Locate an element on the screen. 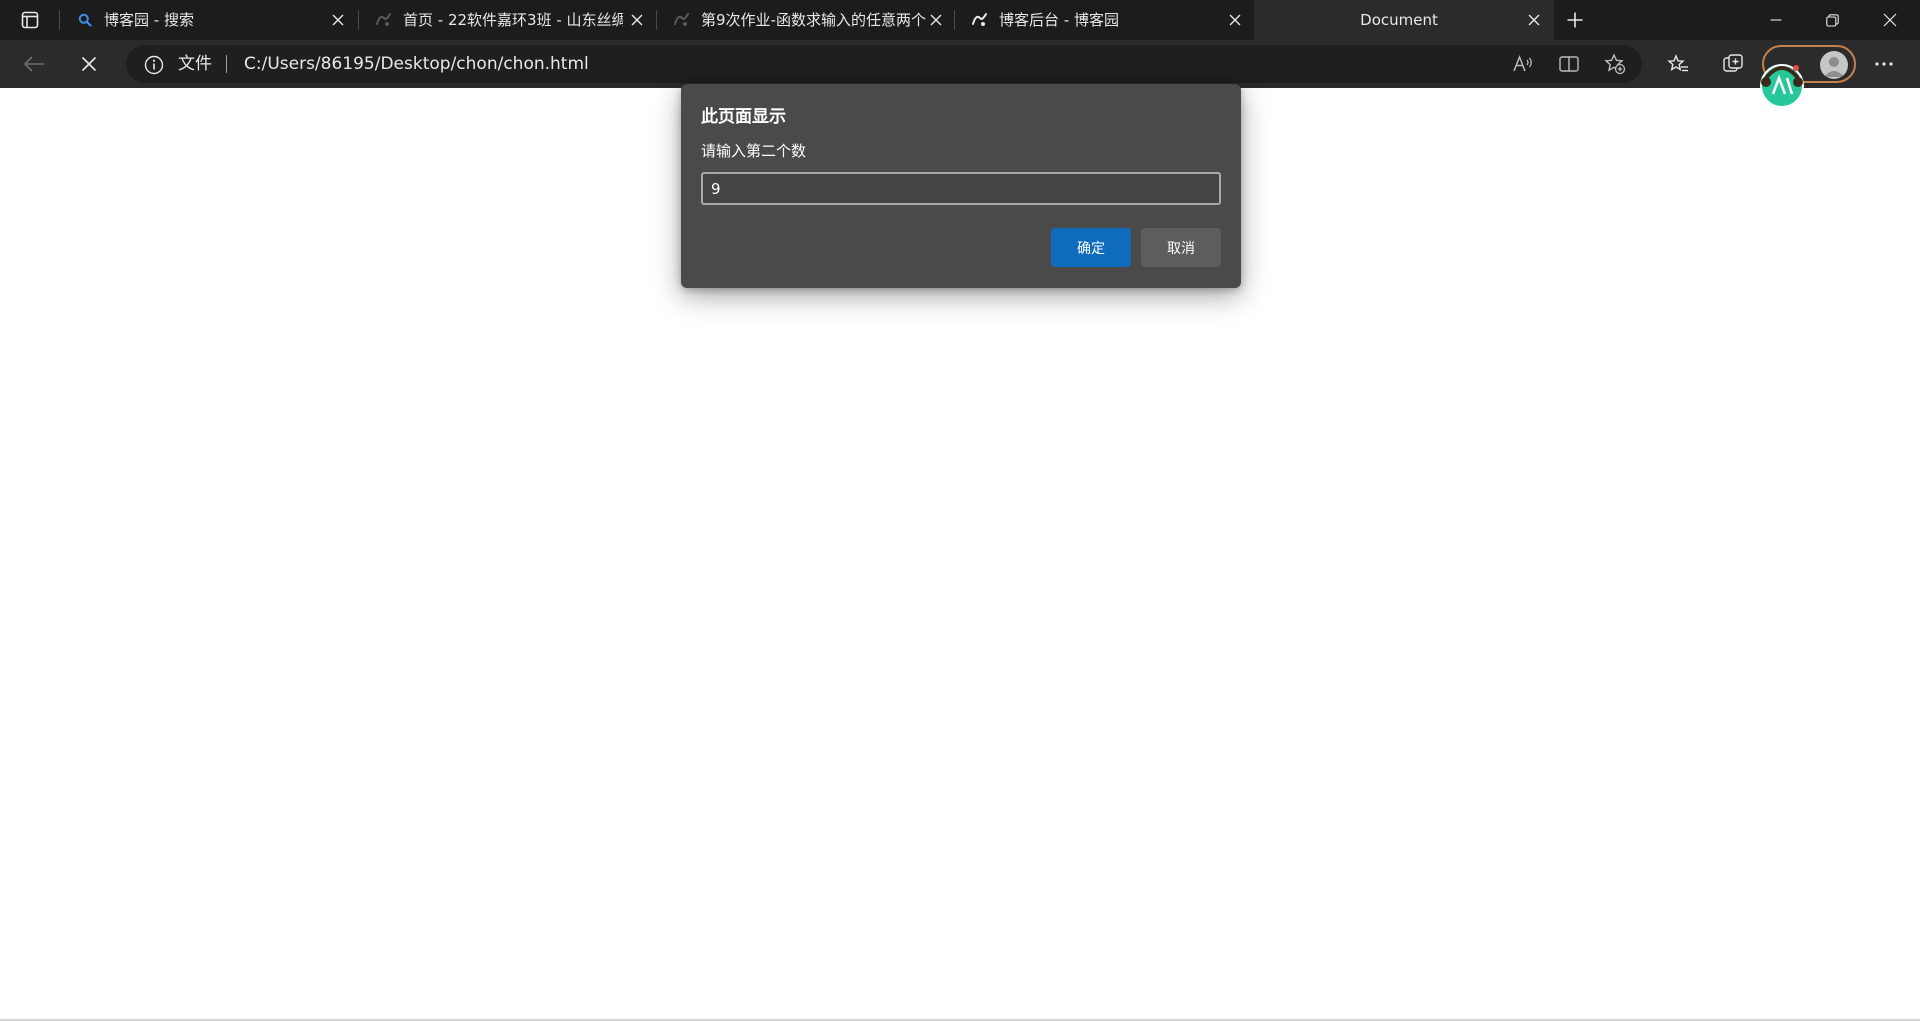 Image resolution: width=1920 pixels, height=1021 pixels. ok-button: 确定 is located at coordinates (1091, 247).